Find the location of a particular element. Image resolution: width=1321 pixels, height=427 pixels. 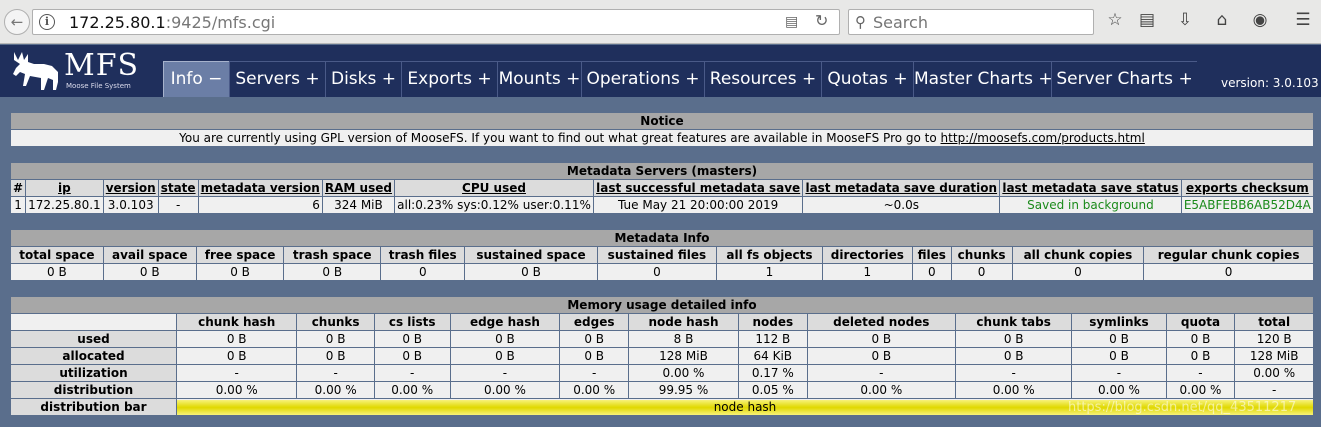

memory-cell-chunk-hash: - is located at coordinates (236, 373).